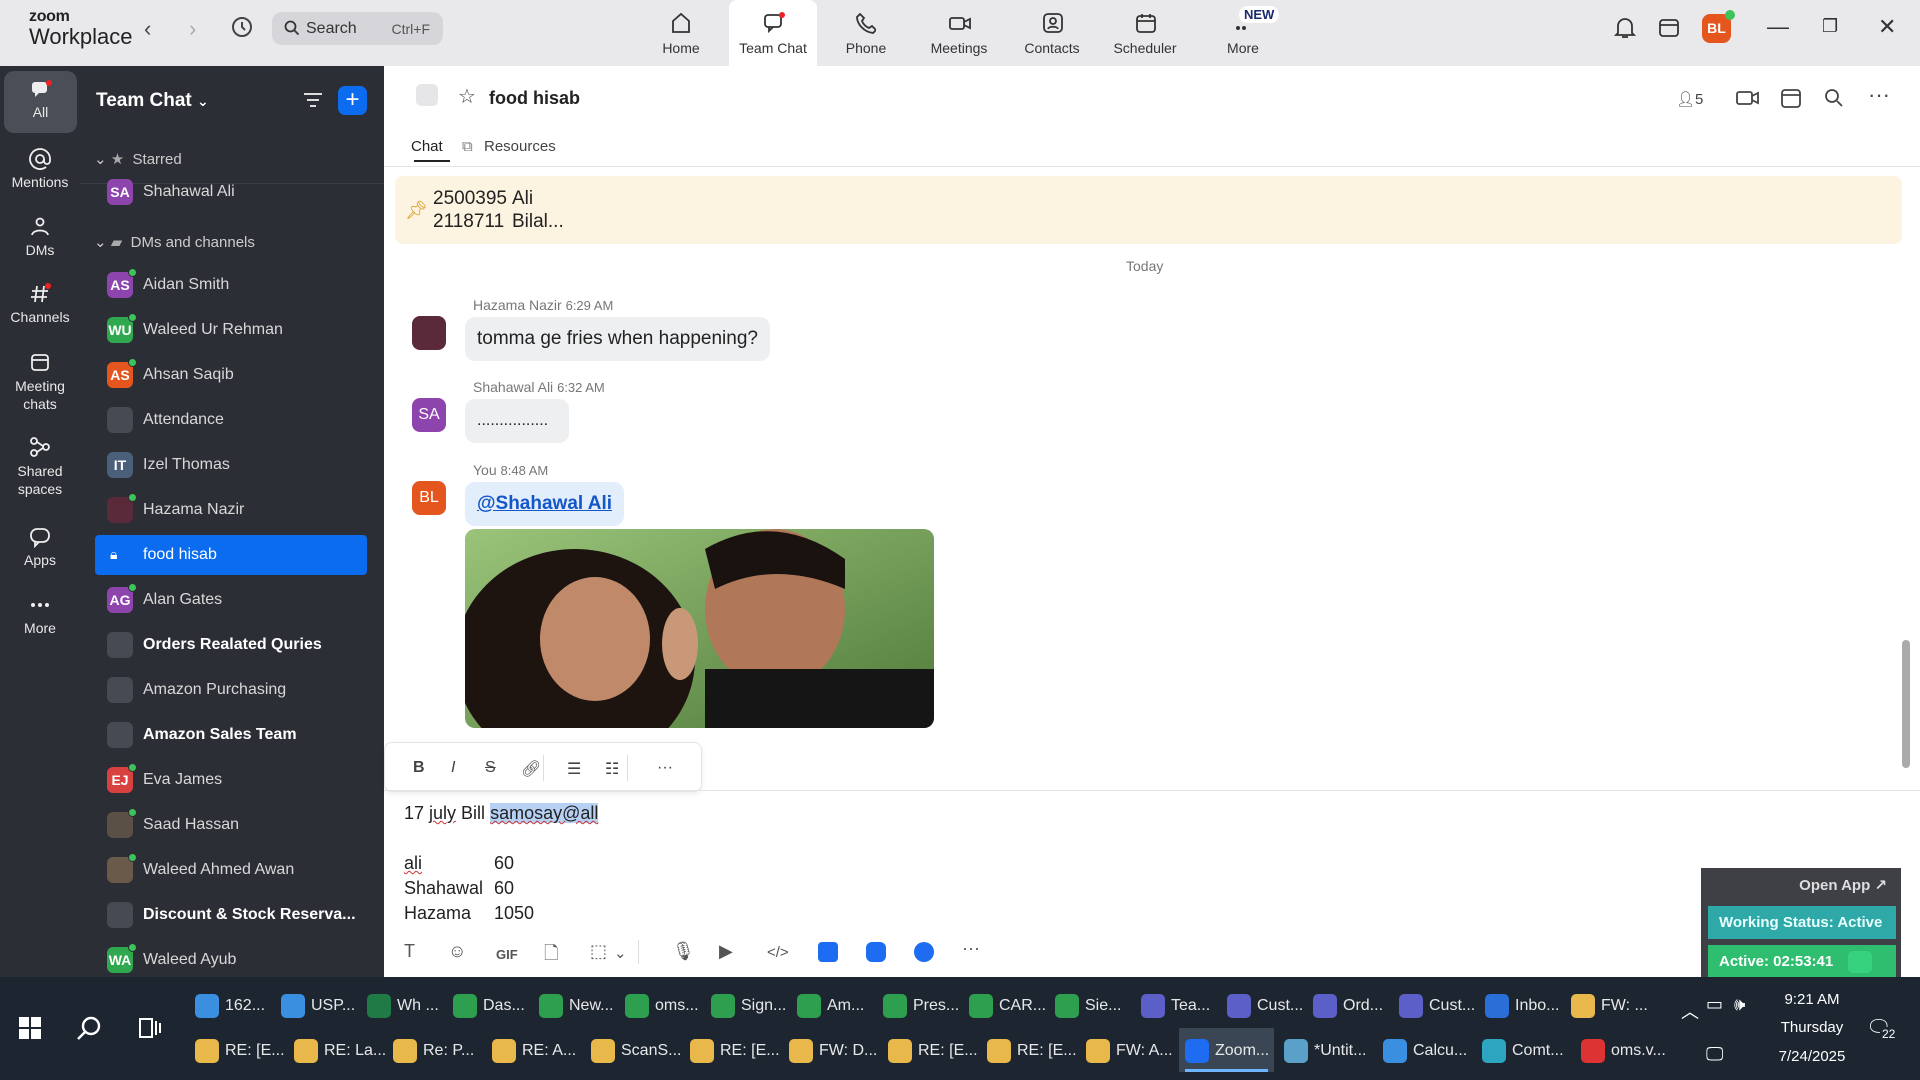 The image size is (1920, 1080). Describe the element at coordinates (1739, 1004) in the screenshot. I see `volume-icon: 🕪︎` at that location.